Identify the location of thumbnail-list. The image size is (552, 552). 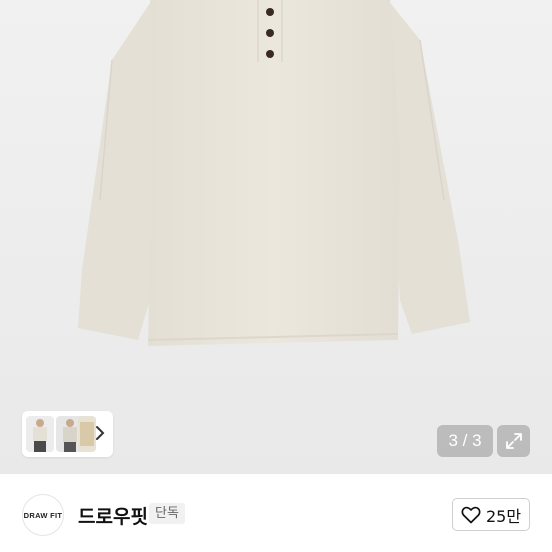
(61, 434).